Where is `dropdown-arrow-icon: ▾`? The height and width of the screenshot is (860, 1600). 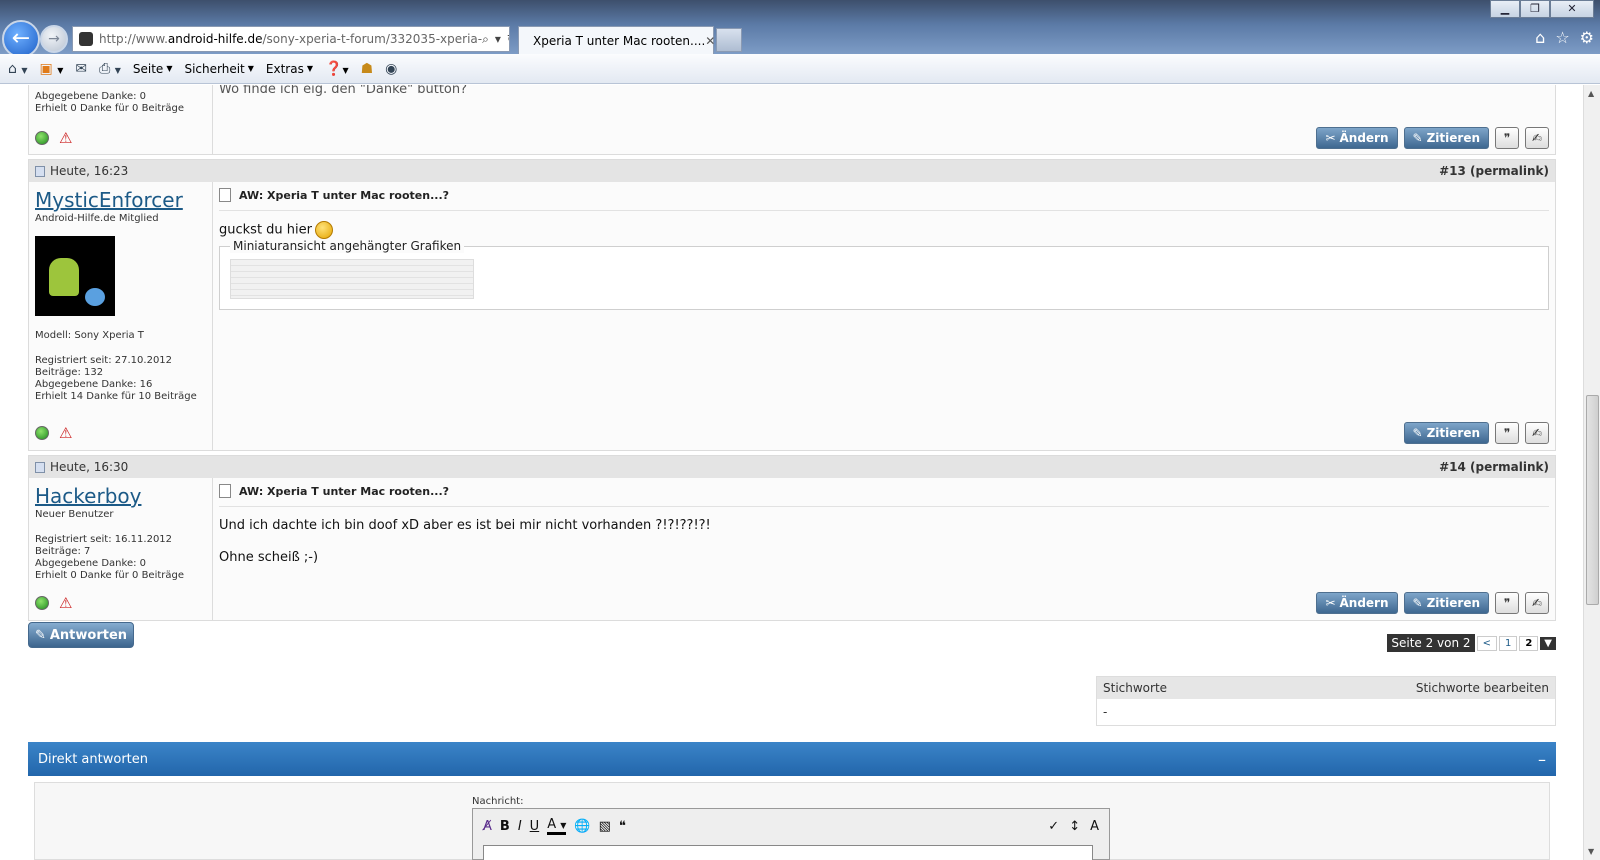 dropdown-arrow-icon: ▾ is located at coordinates (498, 39).